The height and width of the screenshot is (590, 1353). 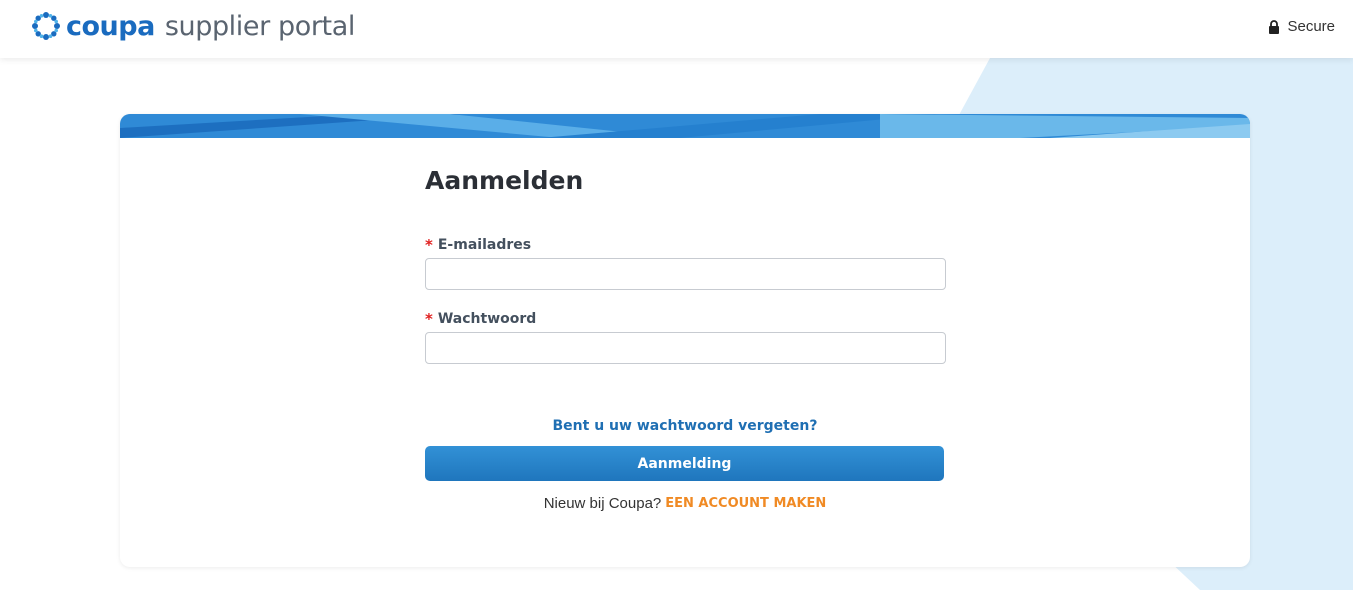 What do you see at coordinates (685, 126) in the screenshot?
I see `card-banner` at bounding box center [685, 126].